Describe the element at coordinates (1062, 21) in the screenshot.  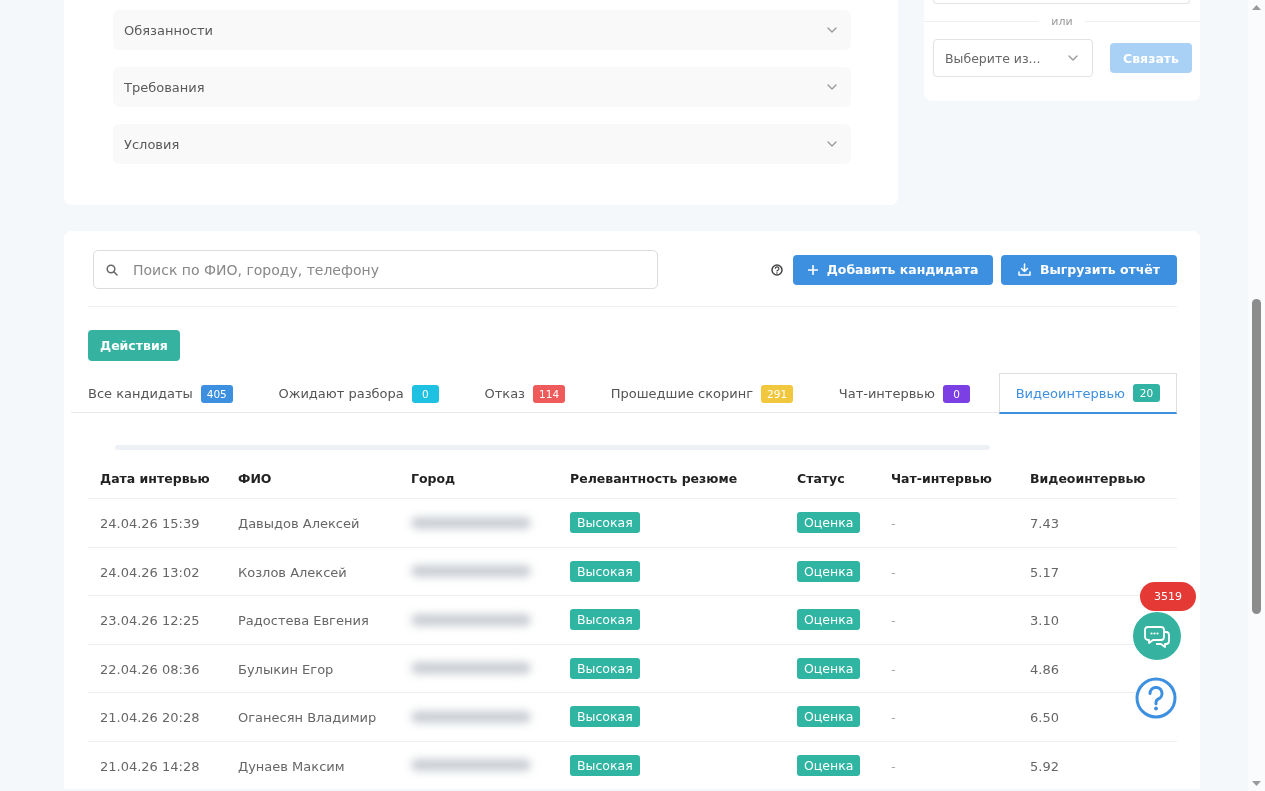
I see `divider-text: или` at that location.